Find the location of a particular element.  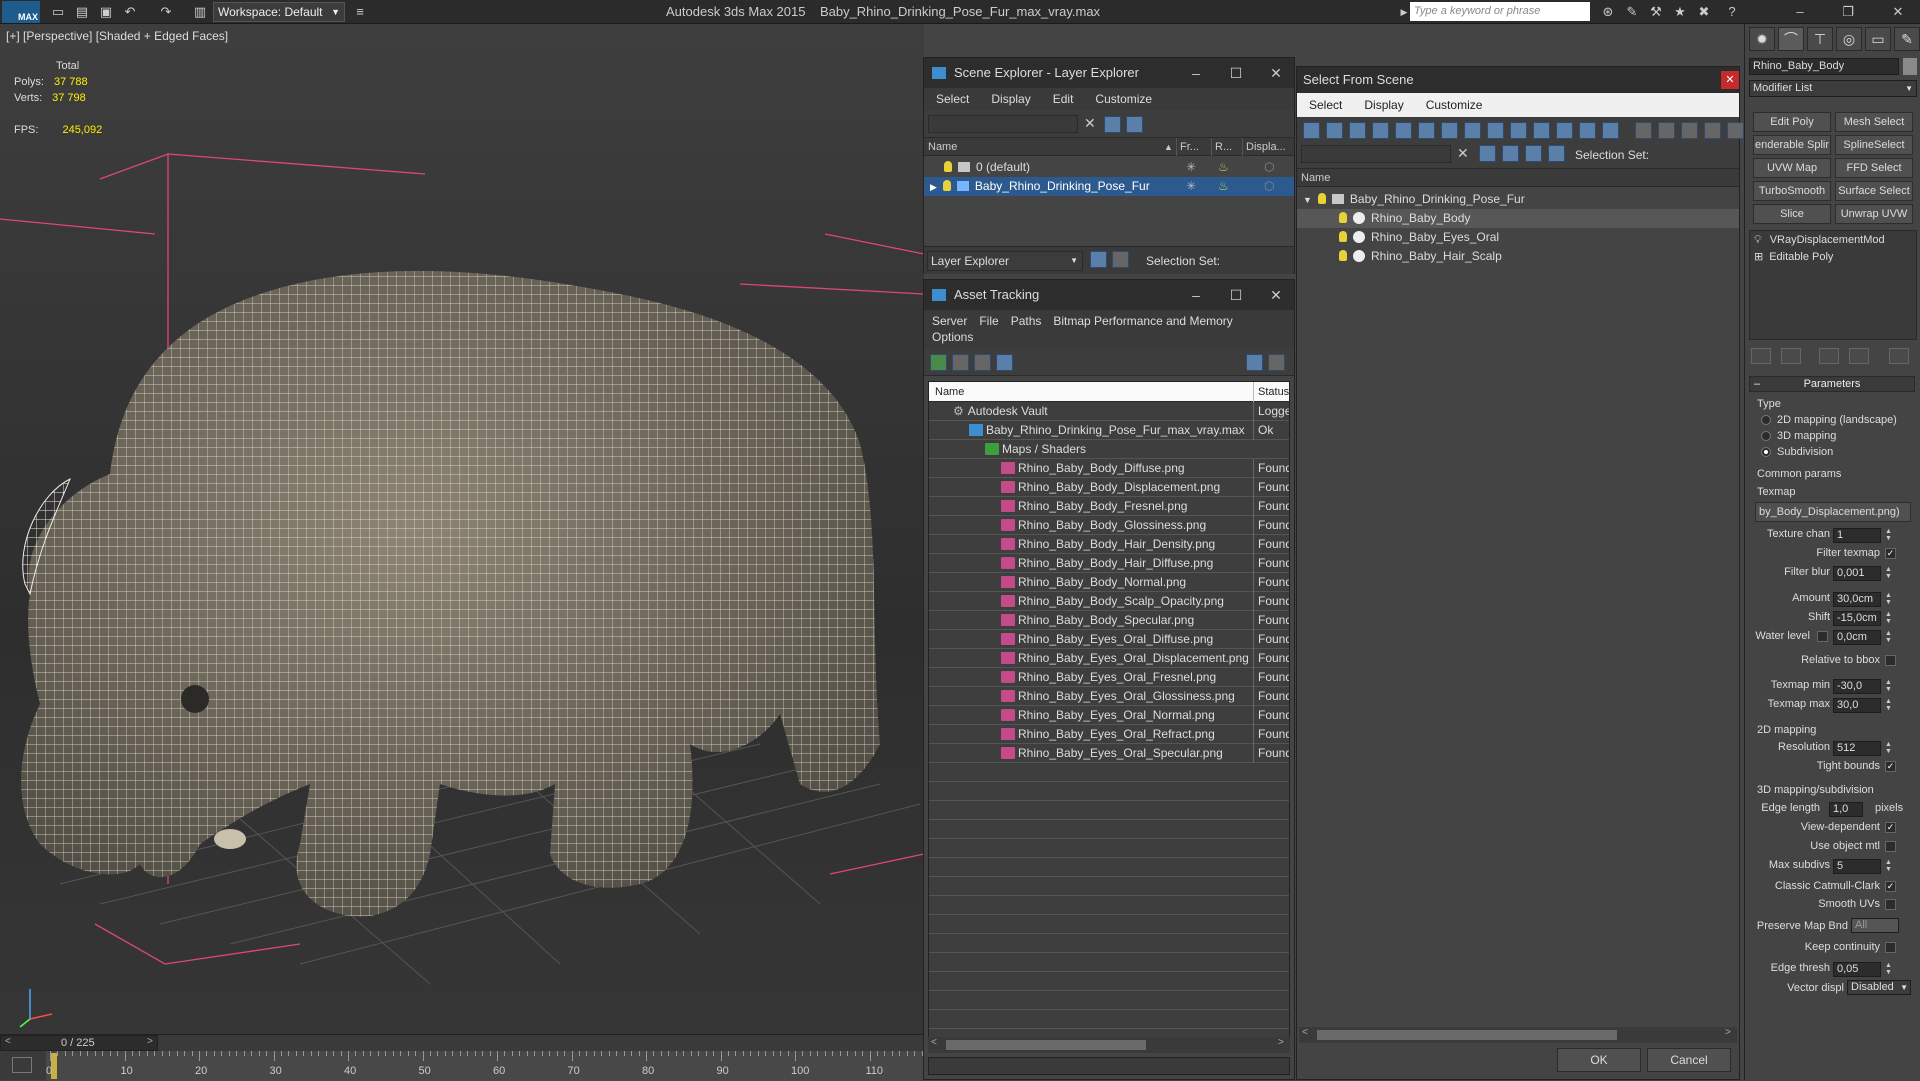

close-icon: ✕ is located at coordinates (1730, 80).